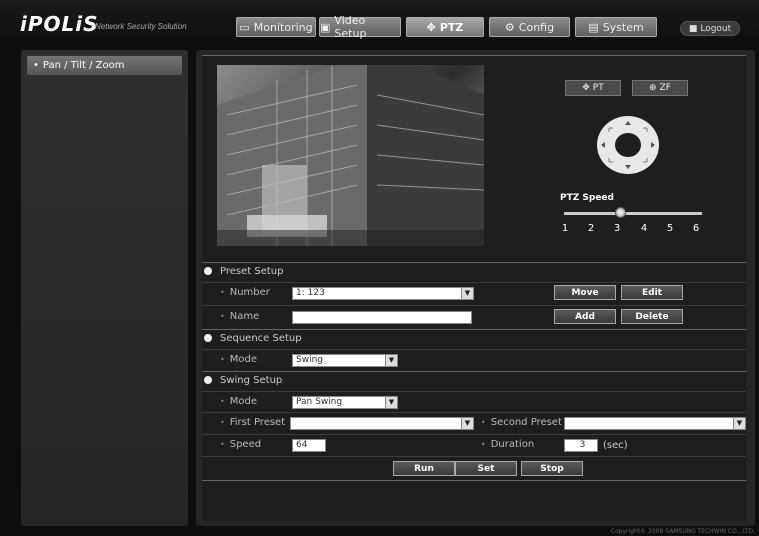 This screenshot has height=536, width=759. I want to click on swing-setup-title: Swing Setup, so click(243, 380).